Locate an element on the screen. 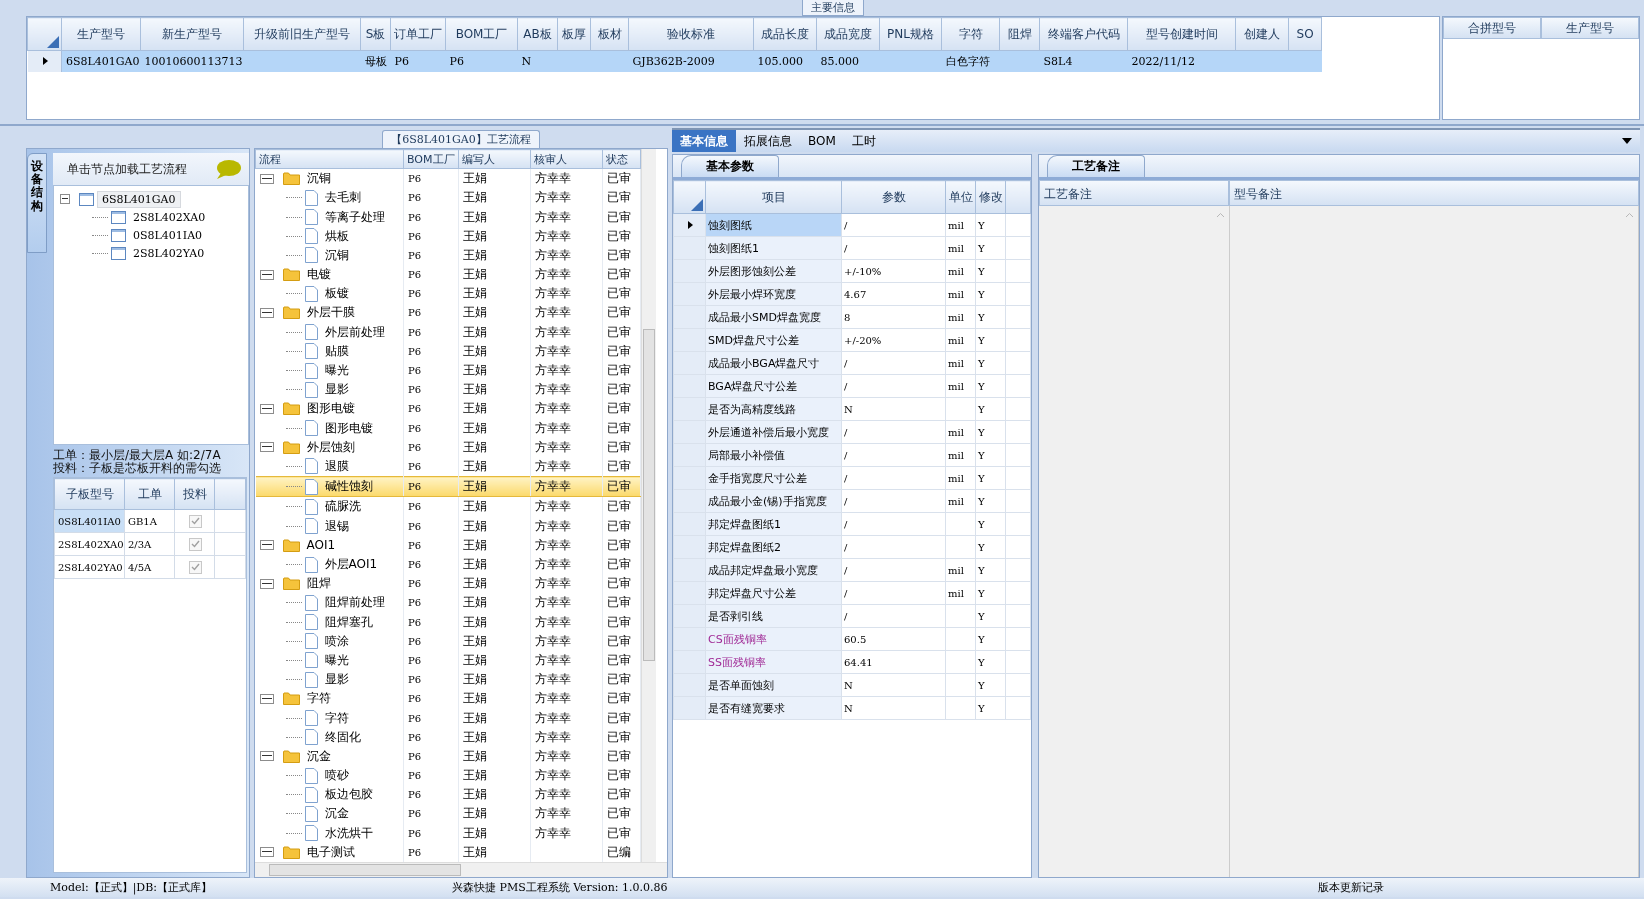 The image size is (1644, 899). dropdown-arrow-icon is located at coordinates (1627, 141).